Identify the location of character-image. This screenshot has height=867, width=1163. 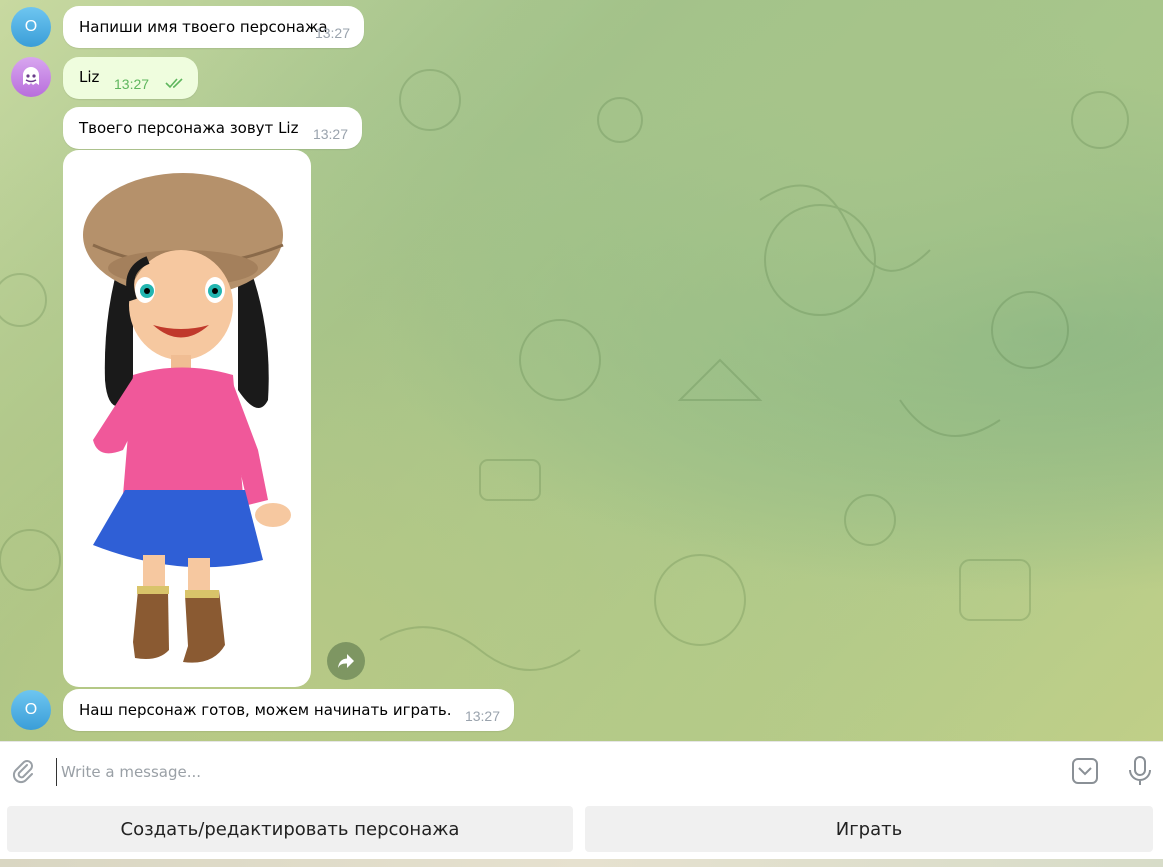
(187, 418).